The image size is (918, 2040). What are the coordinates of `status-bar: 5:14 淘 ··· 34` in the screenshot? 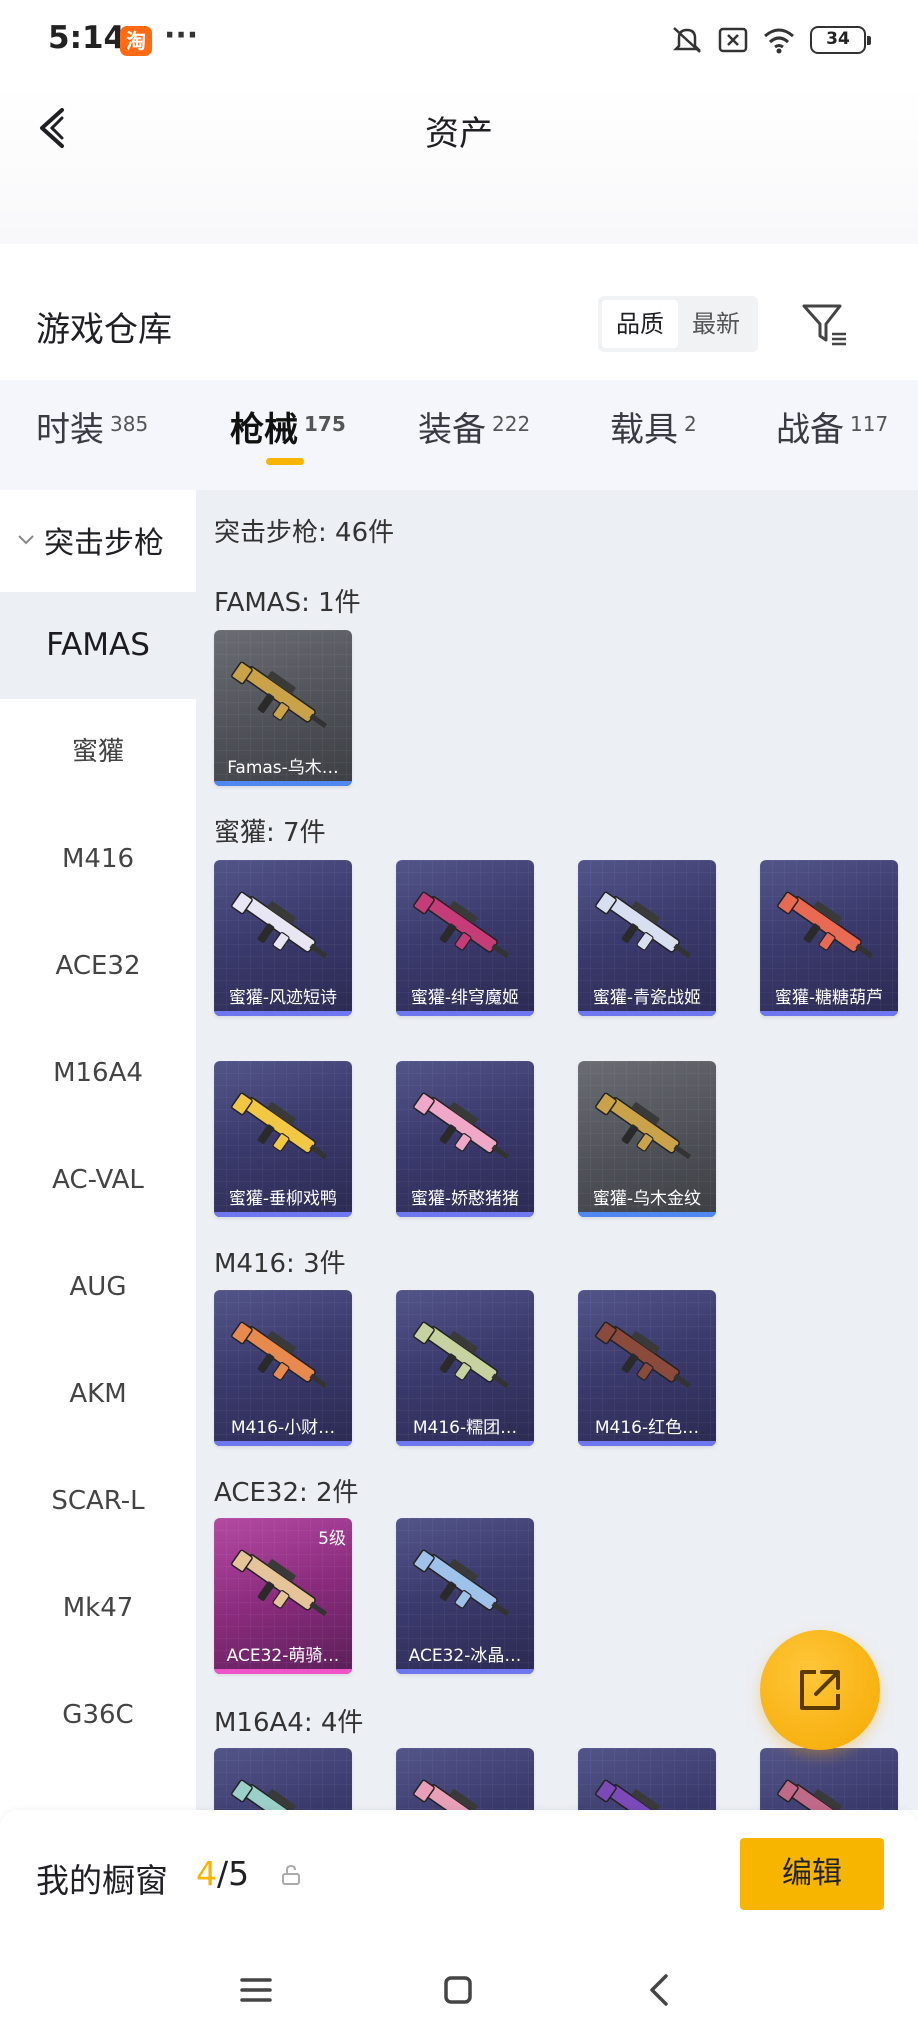 It's located at (459, 42).